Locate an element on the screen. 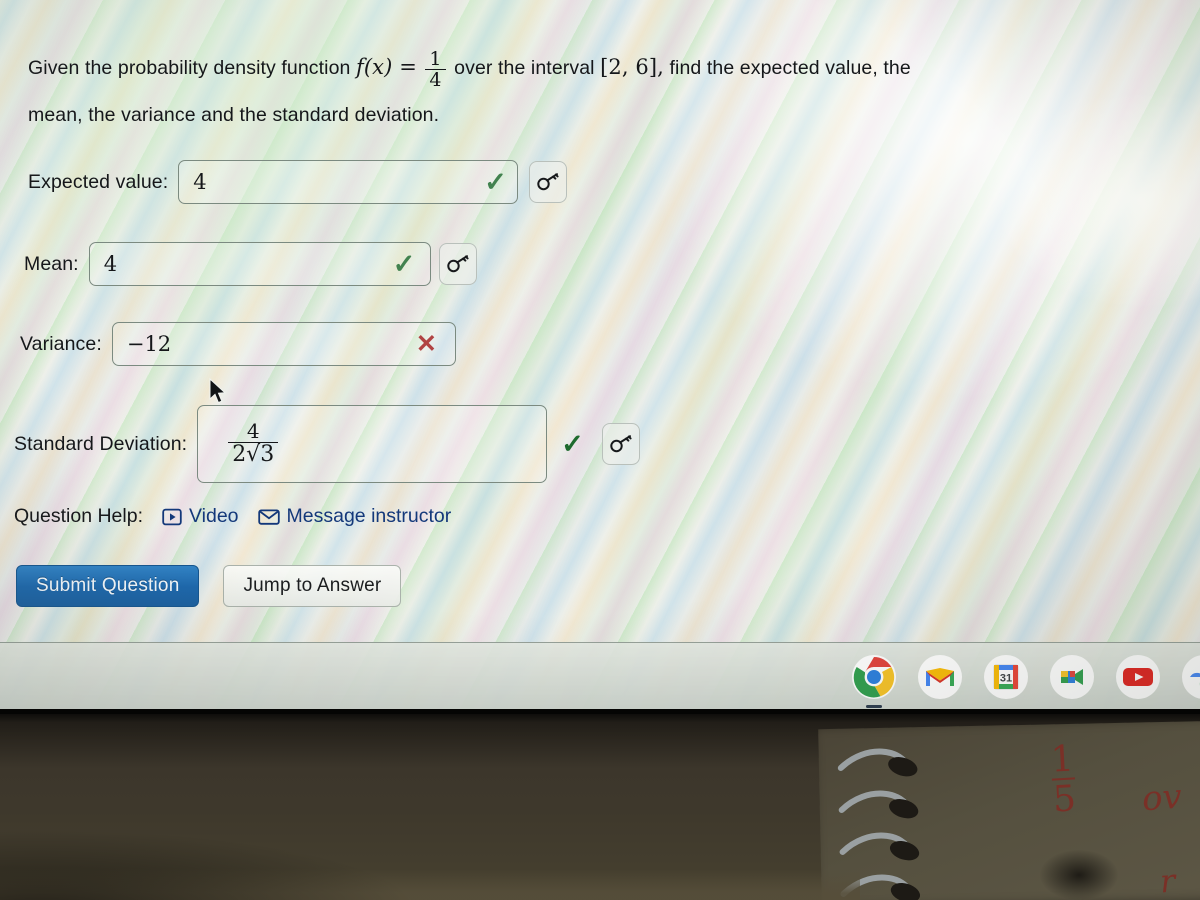 The height and width of the screenshot is (900, 1200). taskbar-icon-group: 31 is located at coordinates (1025, 676).